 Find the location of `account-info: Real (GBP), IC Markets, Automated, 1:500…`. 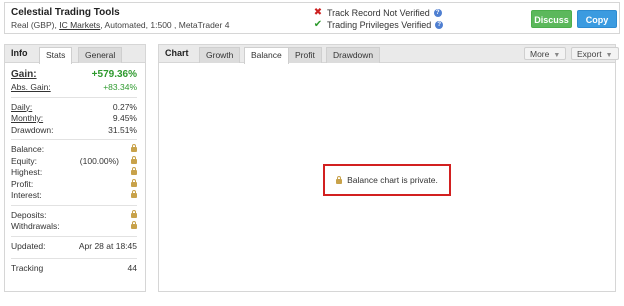

account-info: Real (GBP), IC Markets, Automated, 1:500… is located at coordinates (120, 25).